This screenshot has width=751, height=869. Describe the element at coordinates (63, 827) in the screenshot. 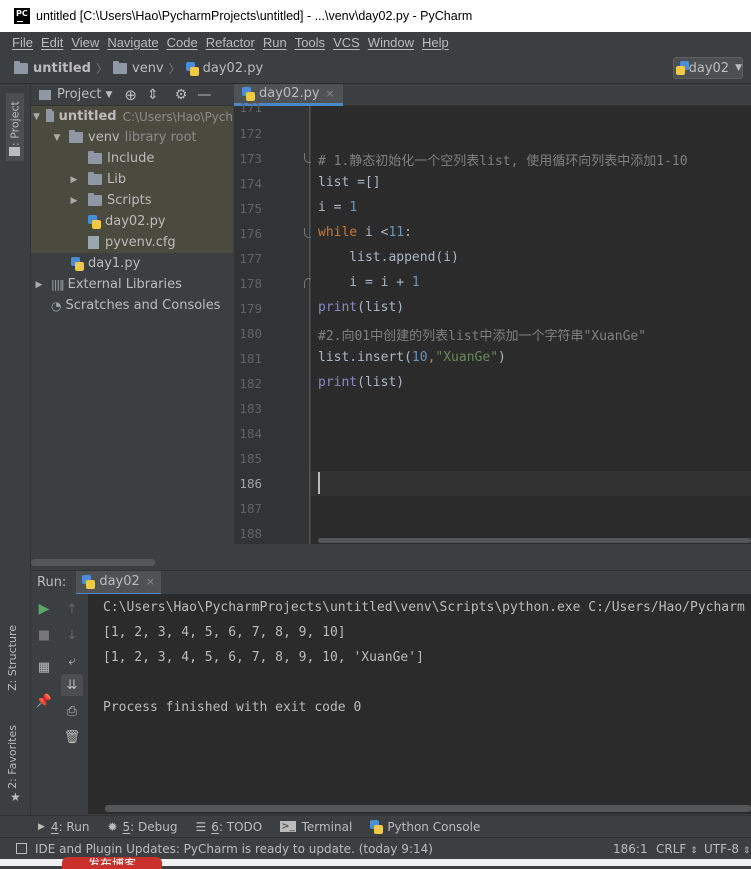

I see `tab-run: ▶ 4: Run` at that location.